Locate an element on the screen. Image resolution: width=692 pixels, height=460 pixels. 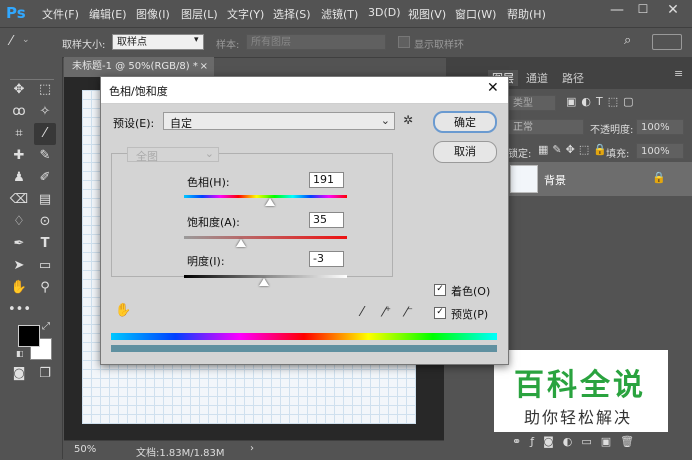
workspace-icon is located at coordinates (667, 42).